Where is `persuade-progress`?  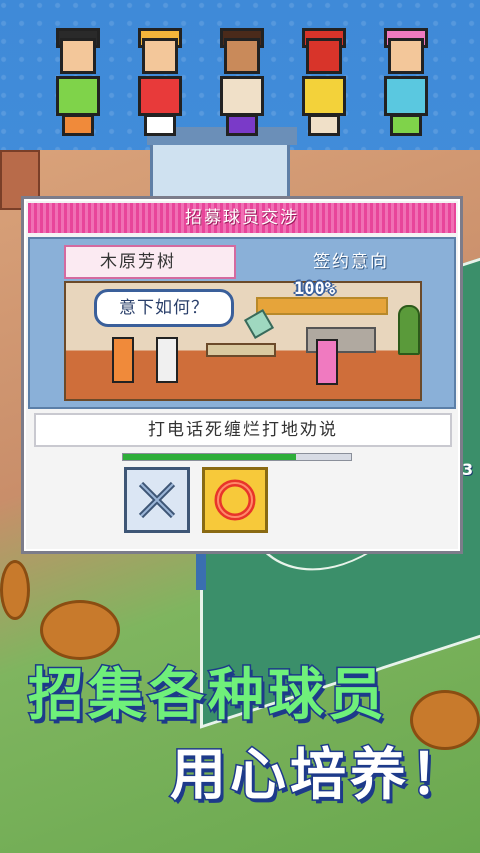 persuade-progress is located at coordinates (237, 457).